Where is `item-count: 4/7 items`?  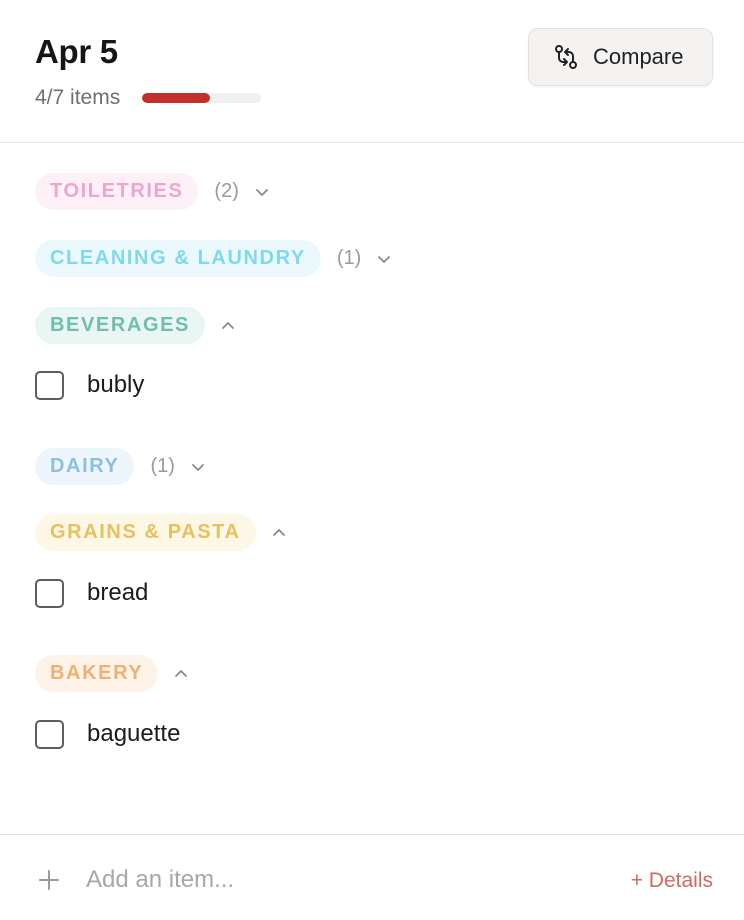 item-count: 4/7 items is located at coordinates (78, 97).